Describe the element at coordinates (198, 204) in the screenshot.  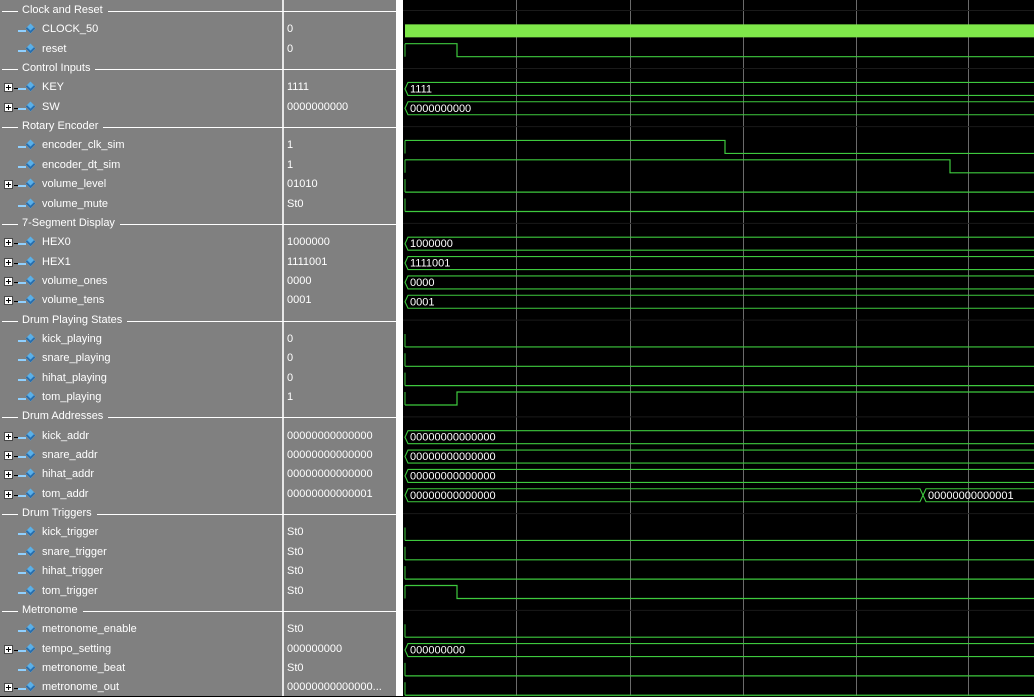
I see `signal-row: volume_mute St0` at that location.